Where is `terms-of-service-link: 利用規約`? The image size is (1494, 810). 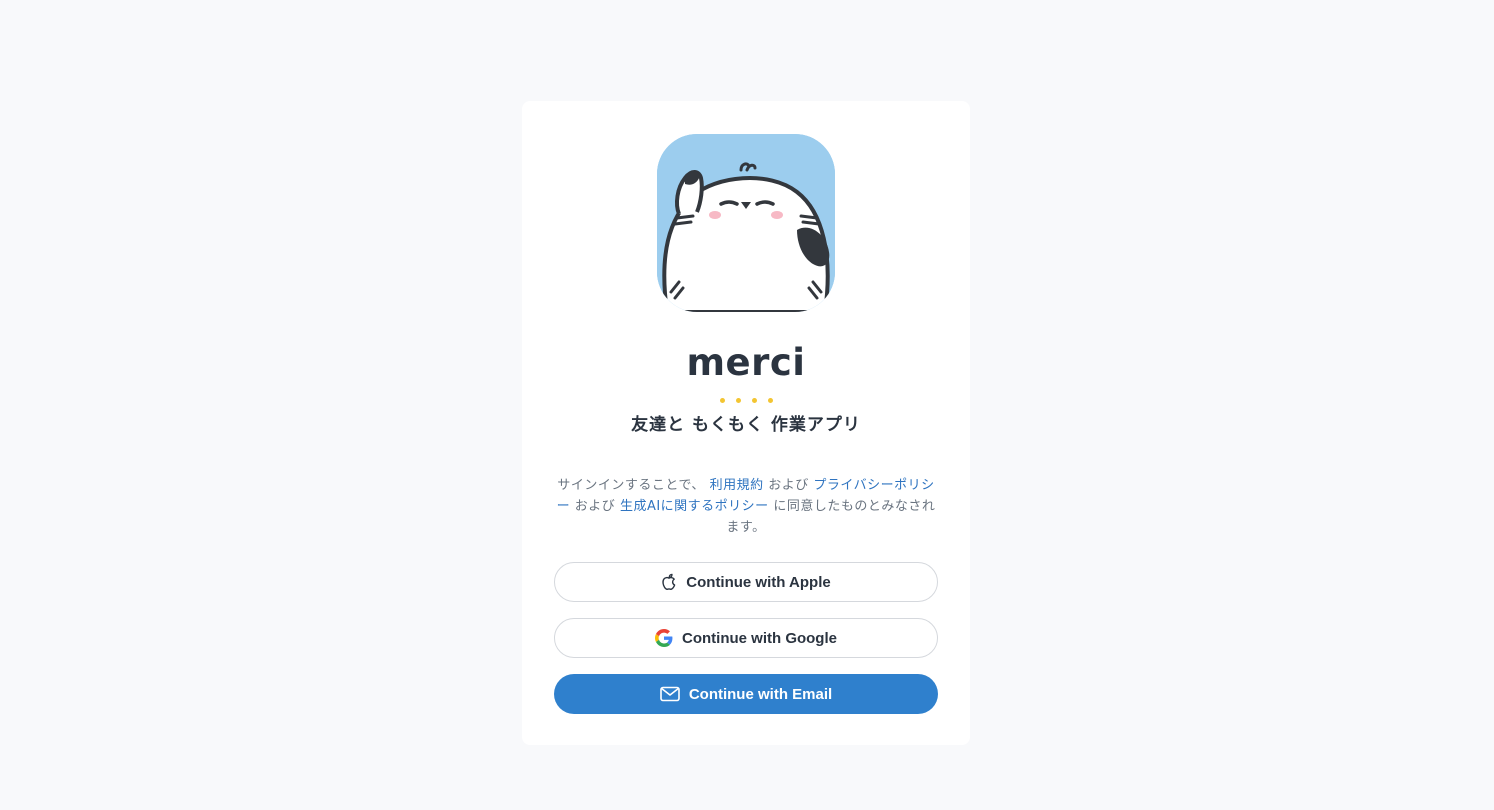
terms-of-service-link: 利用規約 is located at coordinates (737, 485).